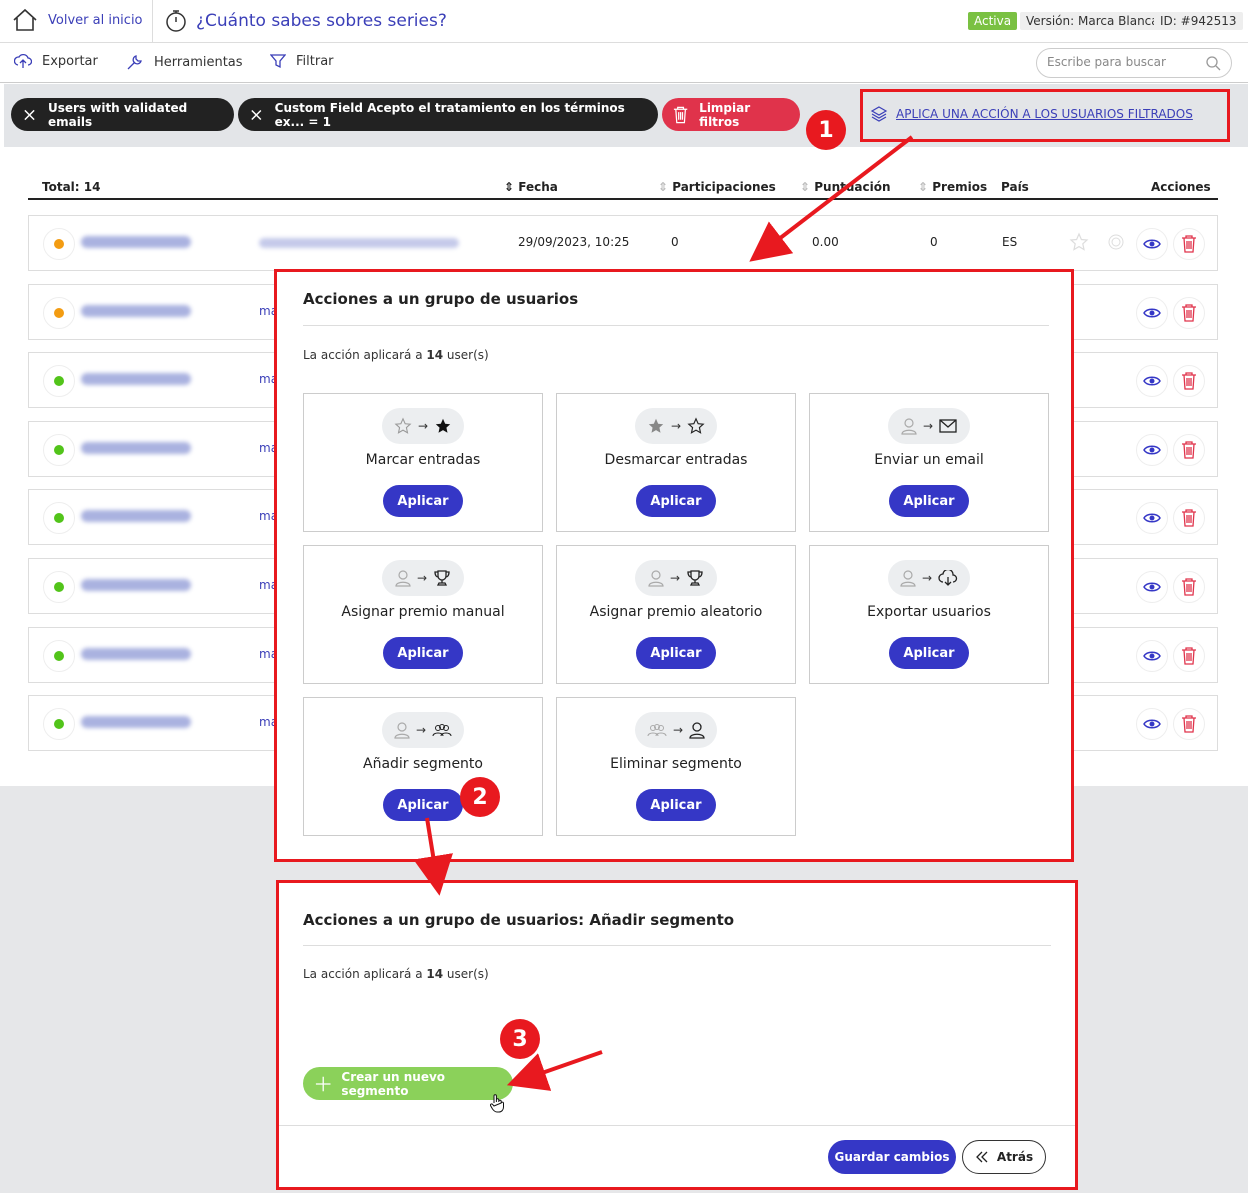  What do you see at coordinates (71, 187) in the screenshot?
I see `total-count: Total: 14` at bounding box center [71, 187].